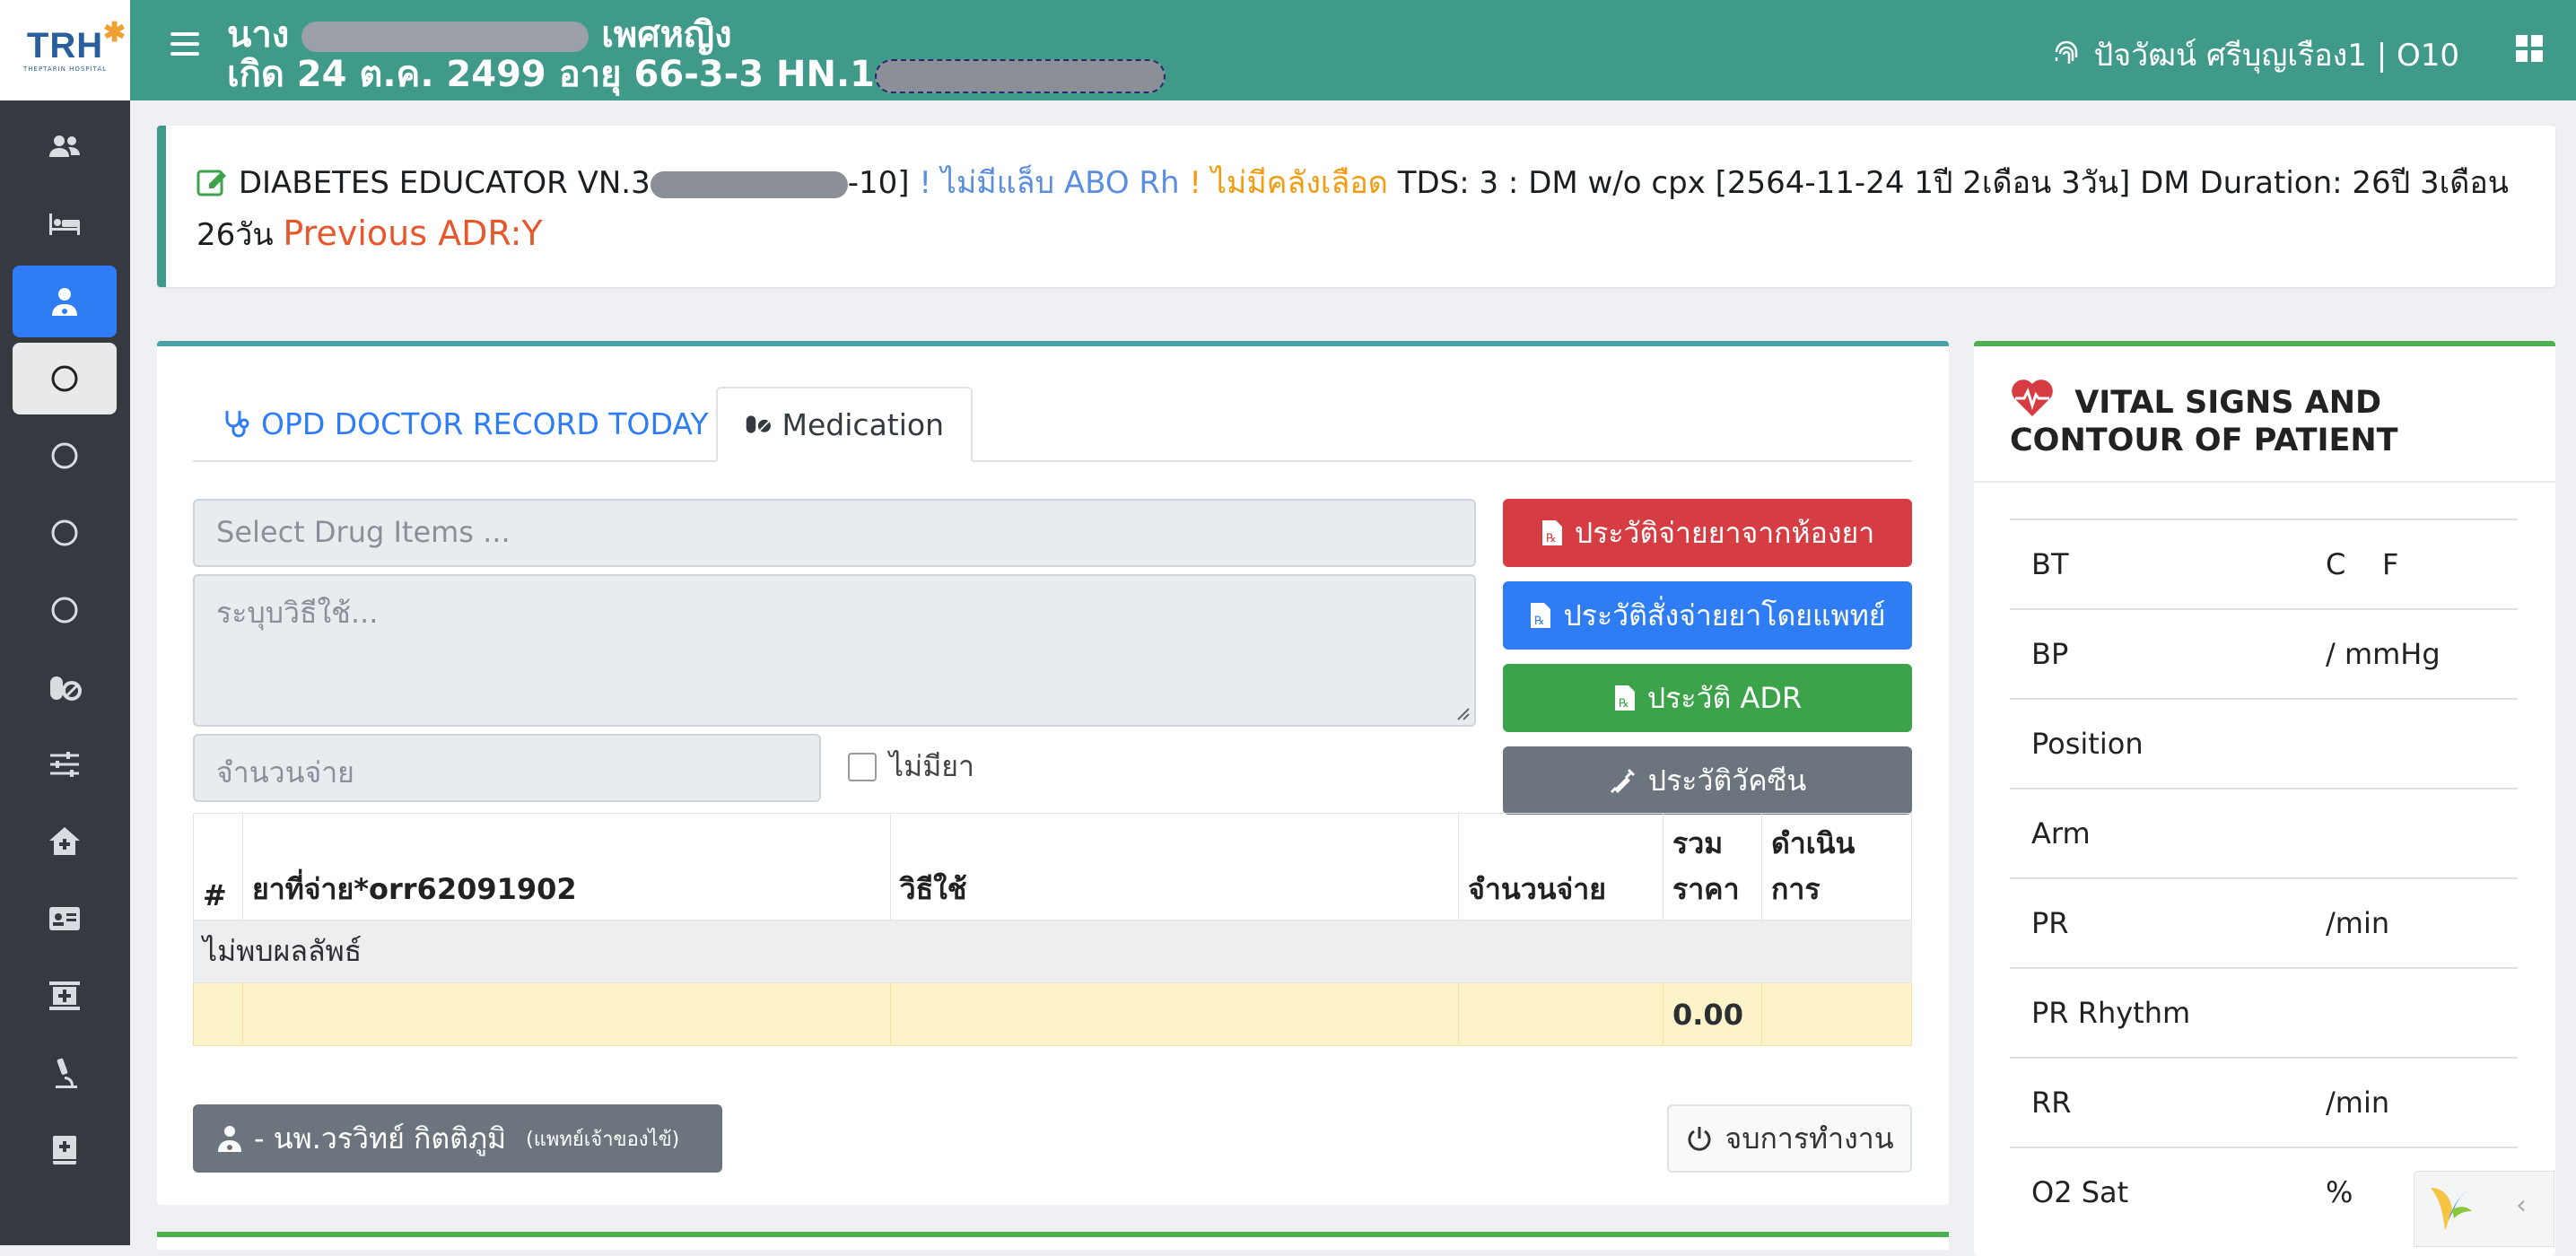 The width and height of the screenshot is (2576, 1256). I want to click on heartbeat-icon, so click(2033, 397).